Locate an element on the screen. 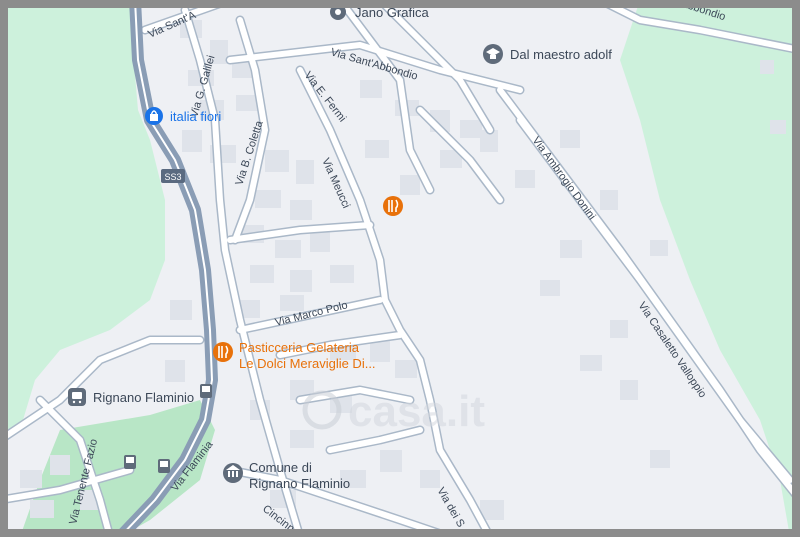 The image size is (800, 542). svg-text: SS3 is located at coordinates (172, 177).